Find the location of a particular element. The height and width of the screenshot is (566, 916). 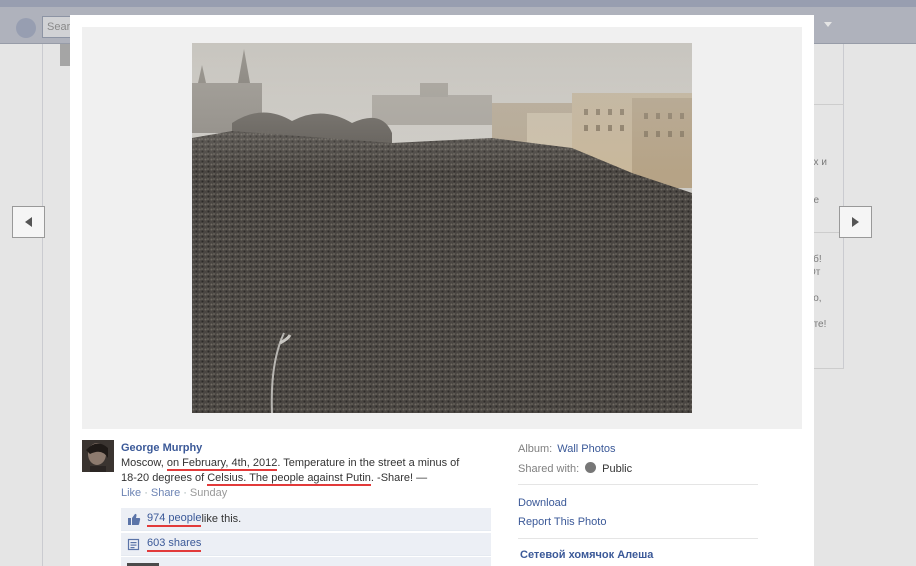

share-link: Share is located at coordinates (165, 493).